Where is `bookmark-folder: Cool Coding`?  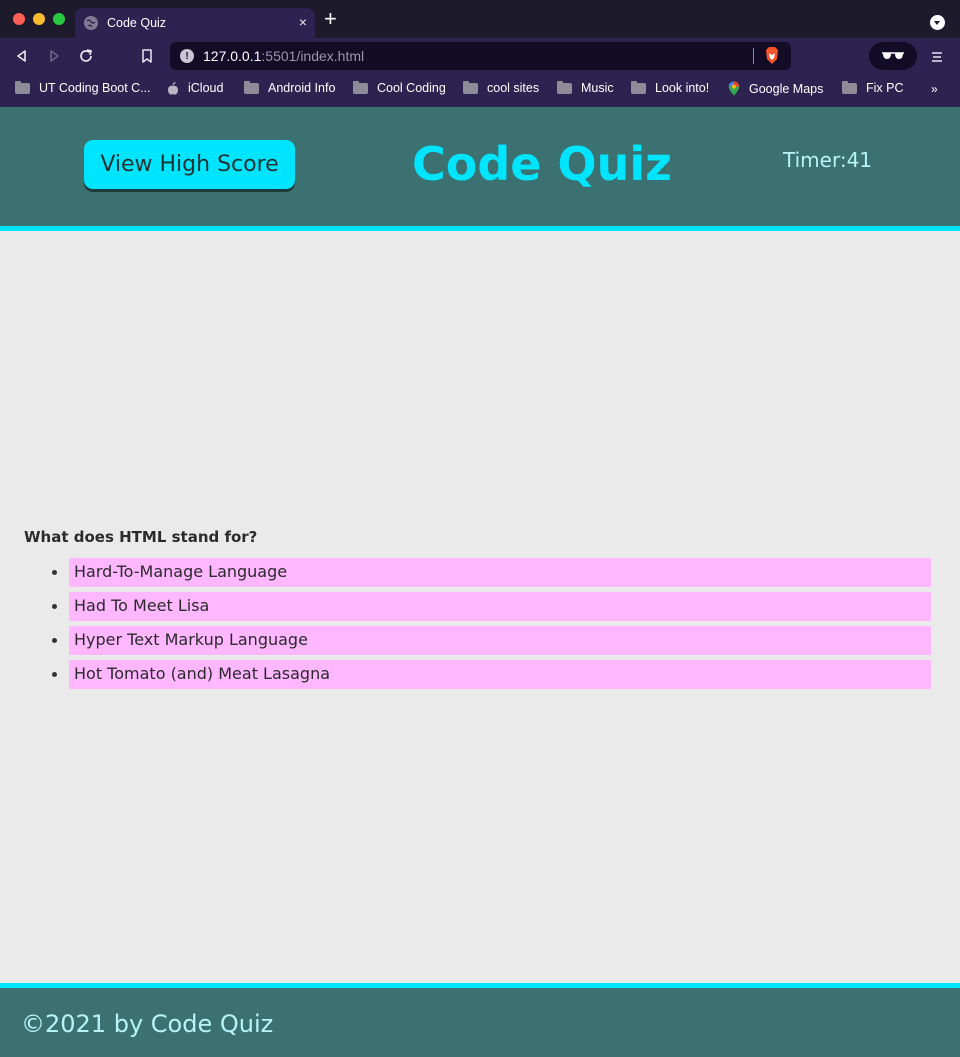 bookmark-folder: Cool Coding is located at coordinates (399, 87).